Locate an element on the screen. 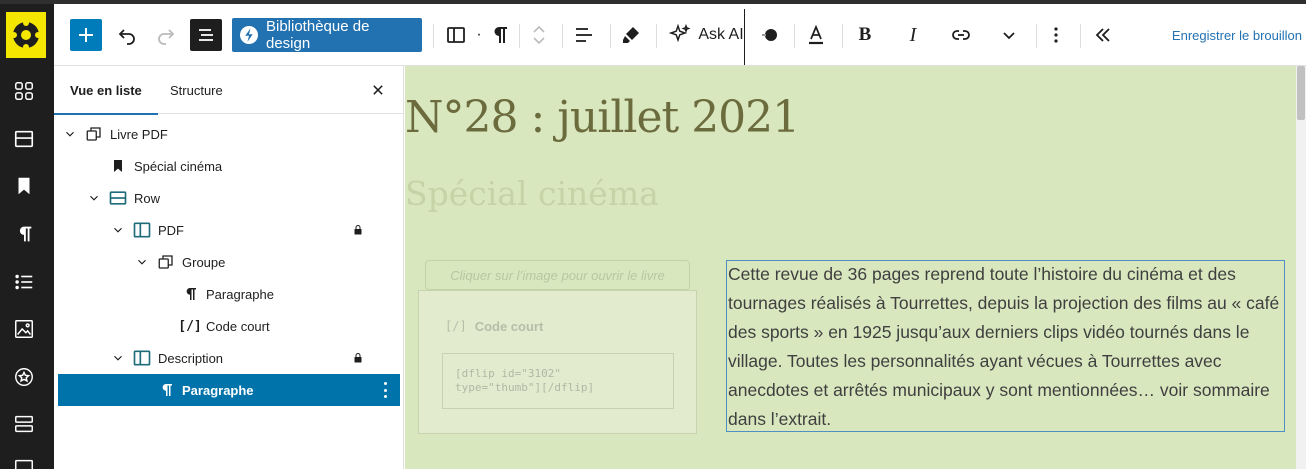 The width and height of the screenshot is (1306, 469). collapse-toolbar-button is located at coordinates (1103, 35).